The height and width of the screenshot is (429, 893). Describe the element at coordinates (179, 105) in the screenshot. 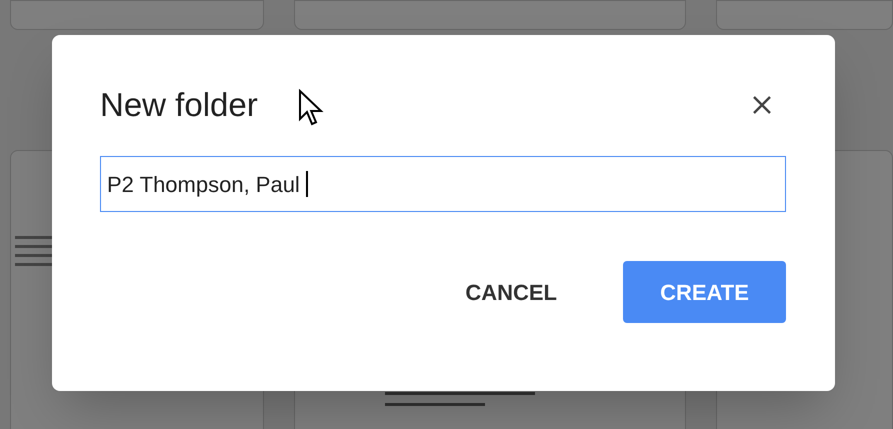

I see `dialog-title: New folder` at that location.